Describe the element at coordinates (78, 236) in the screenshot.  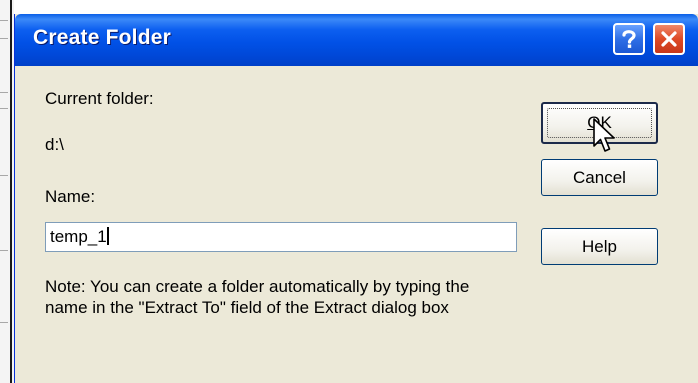
I see `folder-name-value: temp_1` at that location.